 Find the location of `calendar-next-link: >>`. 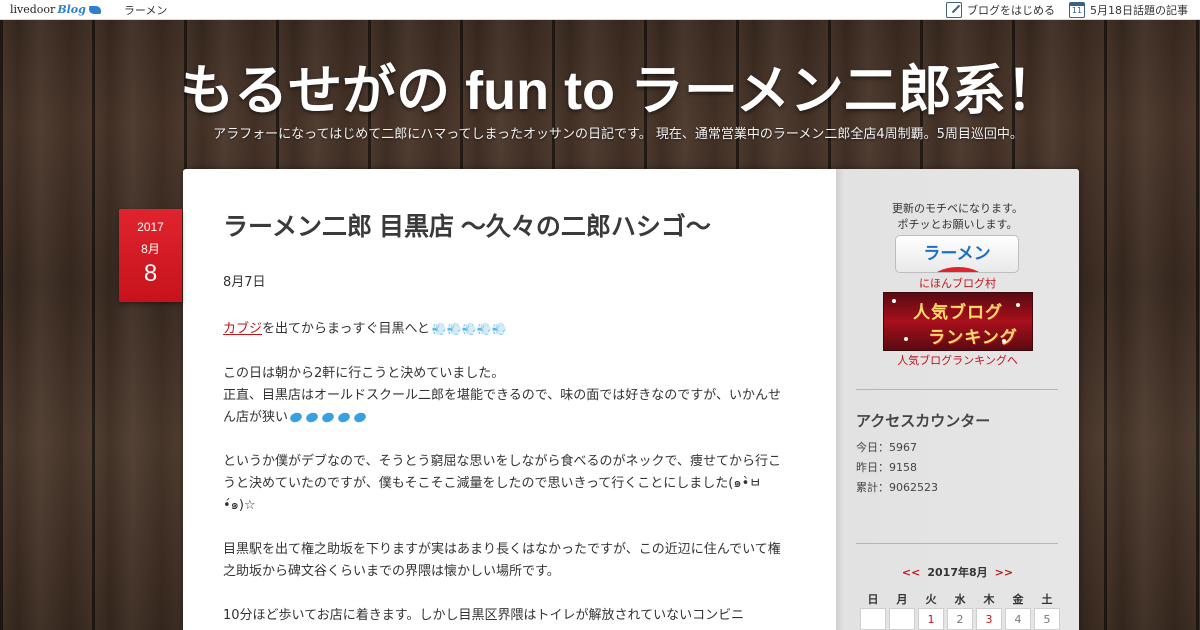

calendar-next-link: >> is located at coordinates (1004, 572).